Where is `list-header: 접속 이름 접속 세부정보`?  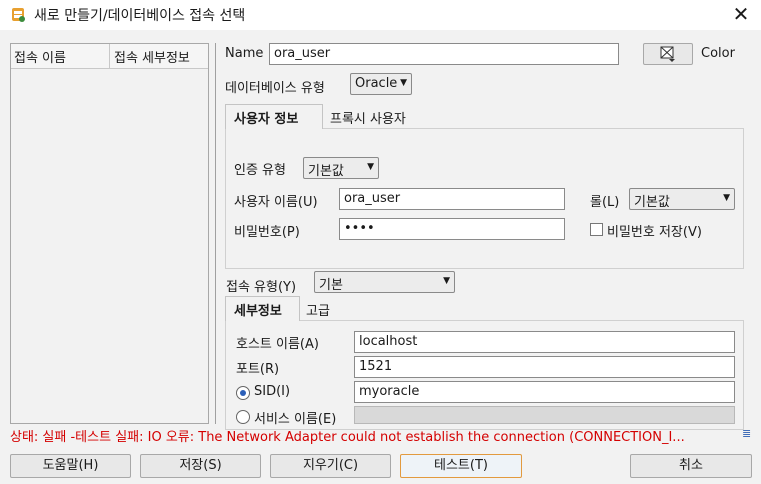 list-header: 접속 이름 접속 세부정보 is located at coordinates (109, 56).